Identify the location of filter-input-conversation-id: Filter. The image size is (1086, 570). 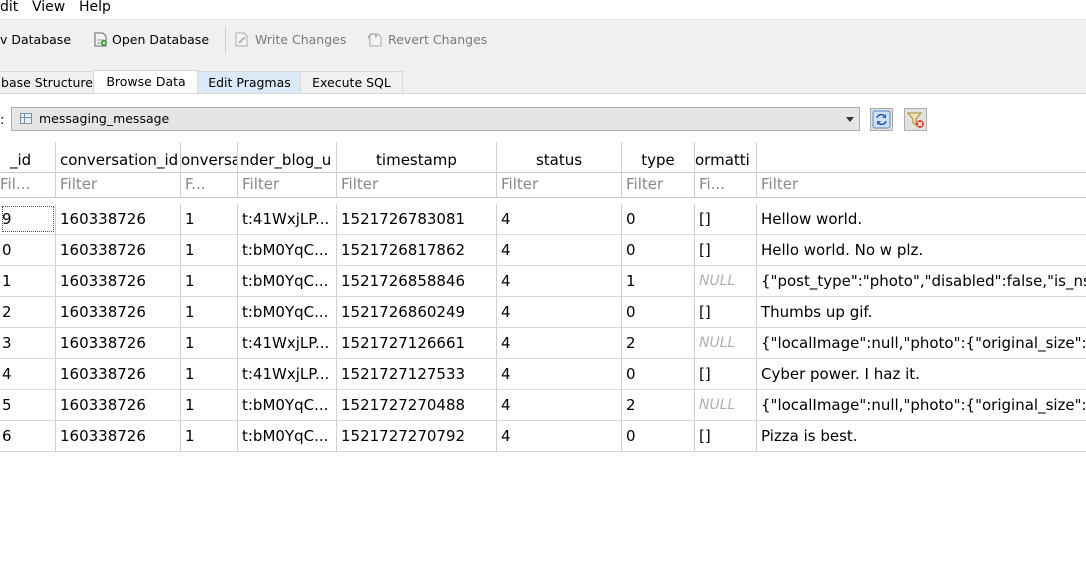
(118, 184).